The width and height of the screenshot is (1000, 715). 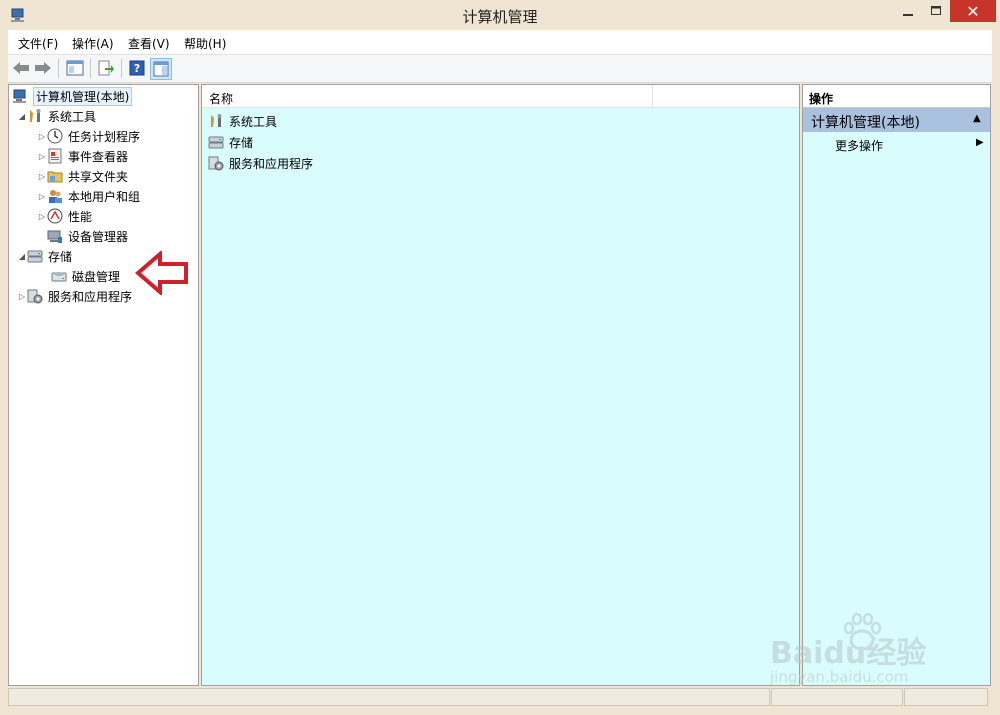 I want to click on more-actions-label: 更多操作, so click(x=859, y=146).